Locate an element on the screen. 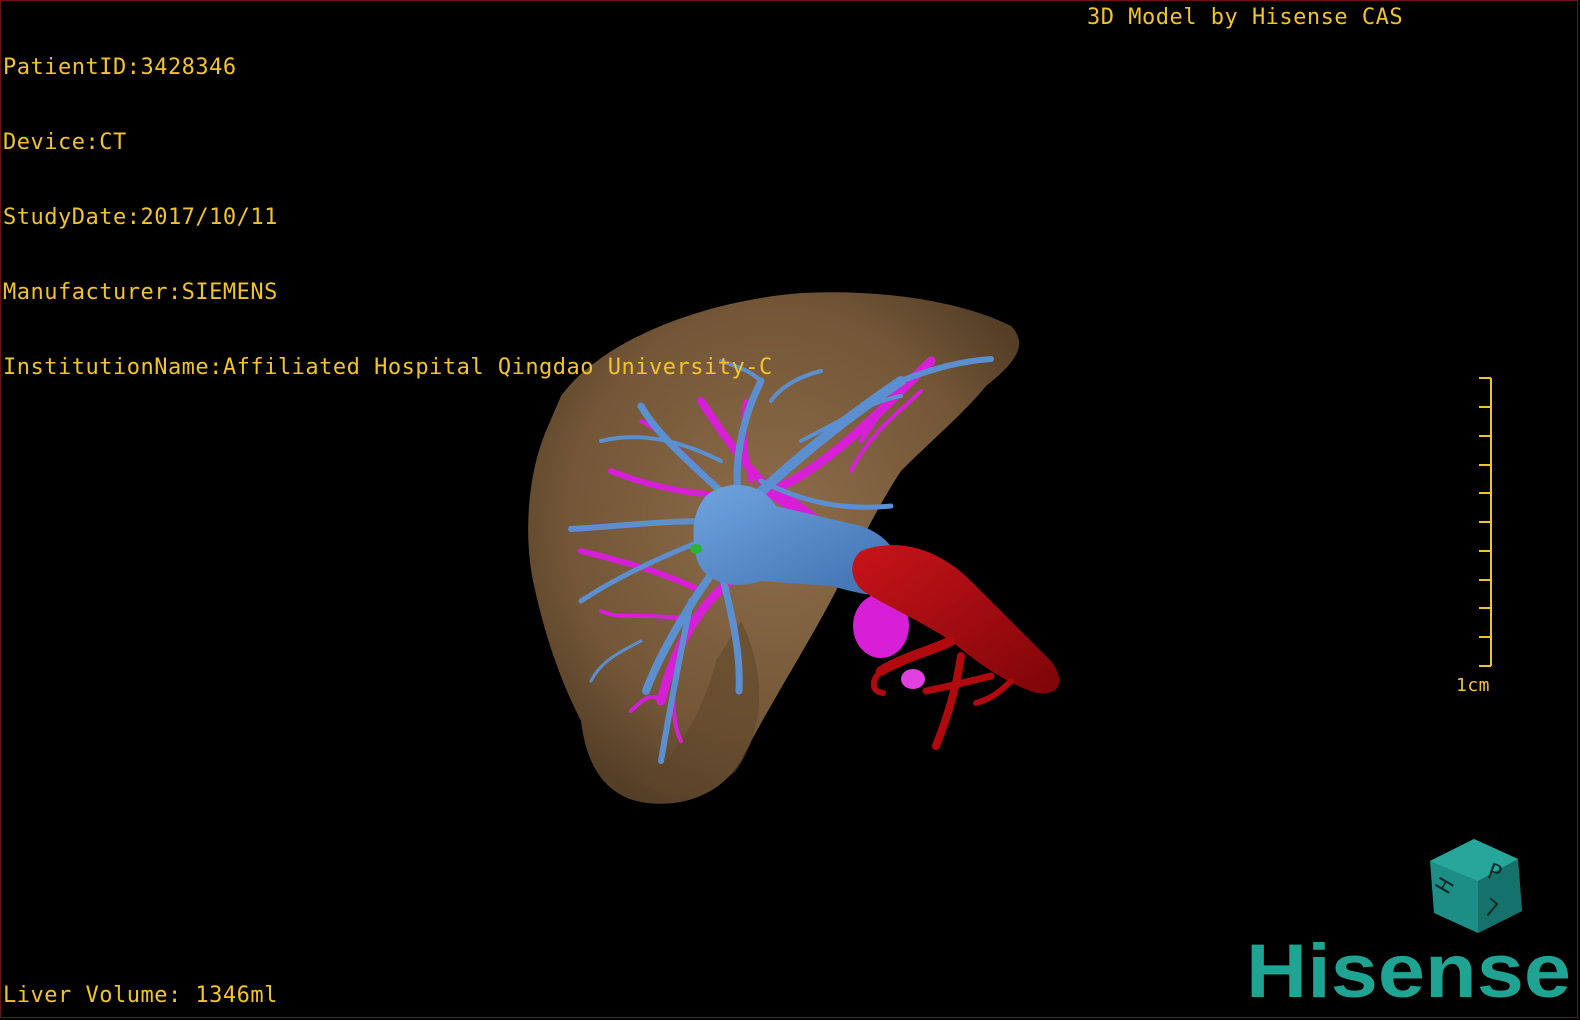 The image size is (1580, 1020). study-date-text: StudyDate:2017/10/11 is located at coordinates (140, 217).